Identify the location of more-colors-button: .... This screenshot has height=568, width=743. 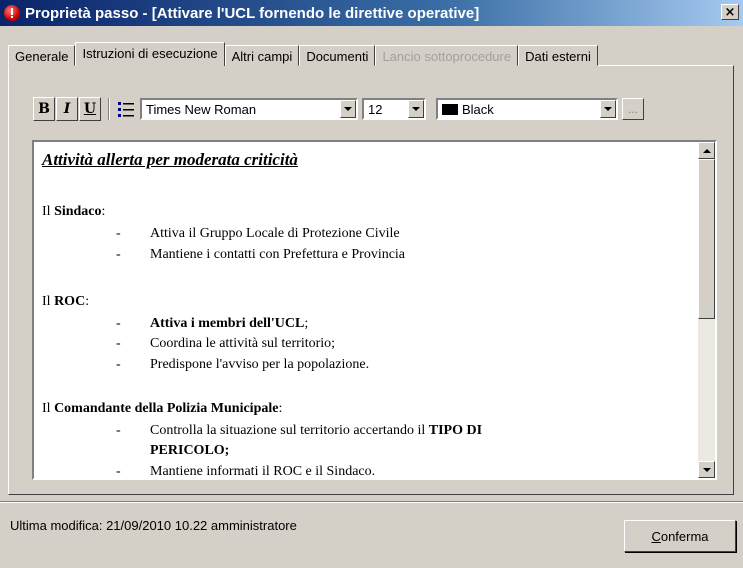
(633, 109).